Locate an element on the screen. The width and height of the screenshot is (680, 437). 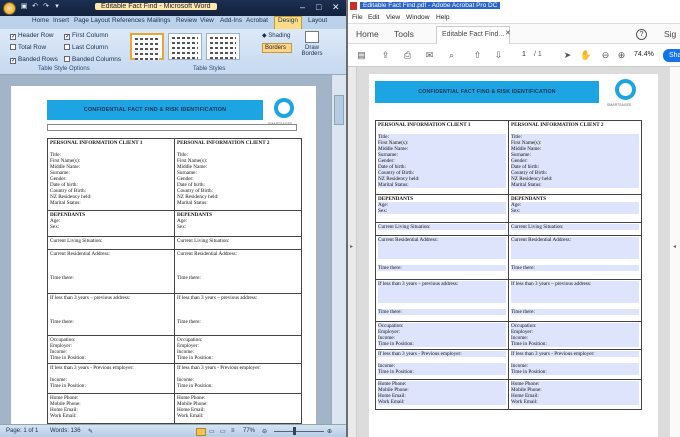
expand-left-icon: ▸ is located at coordinates (351, 246).